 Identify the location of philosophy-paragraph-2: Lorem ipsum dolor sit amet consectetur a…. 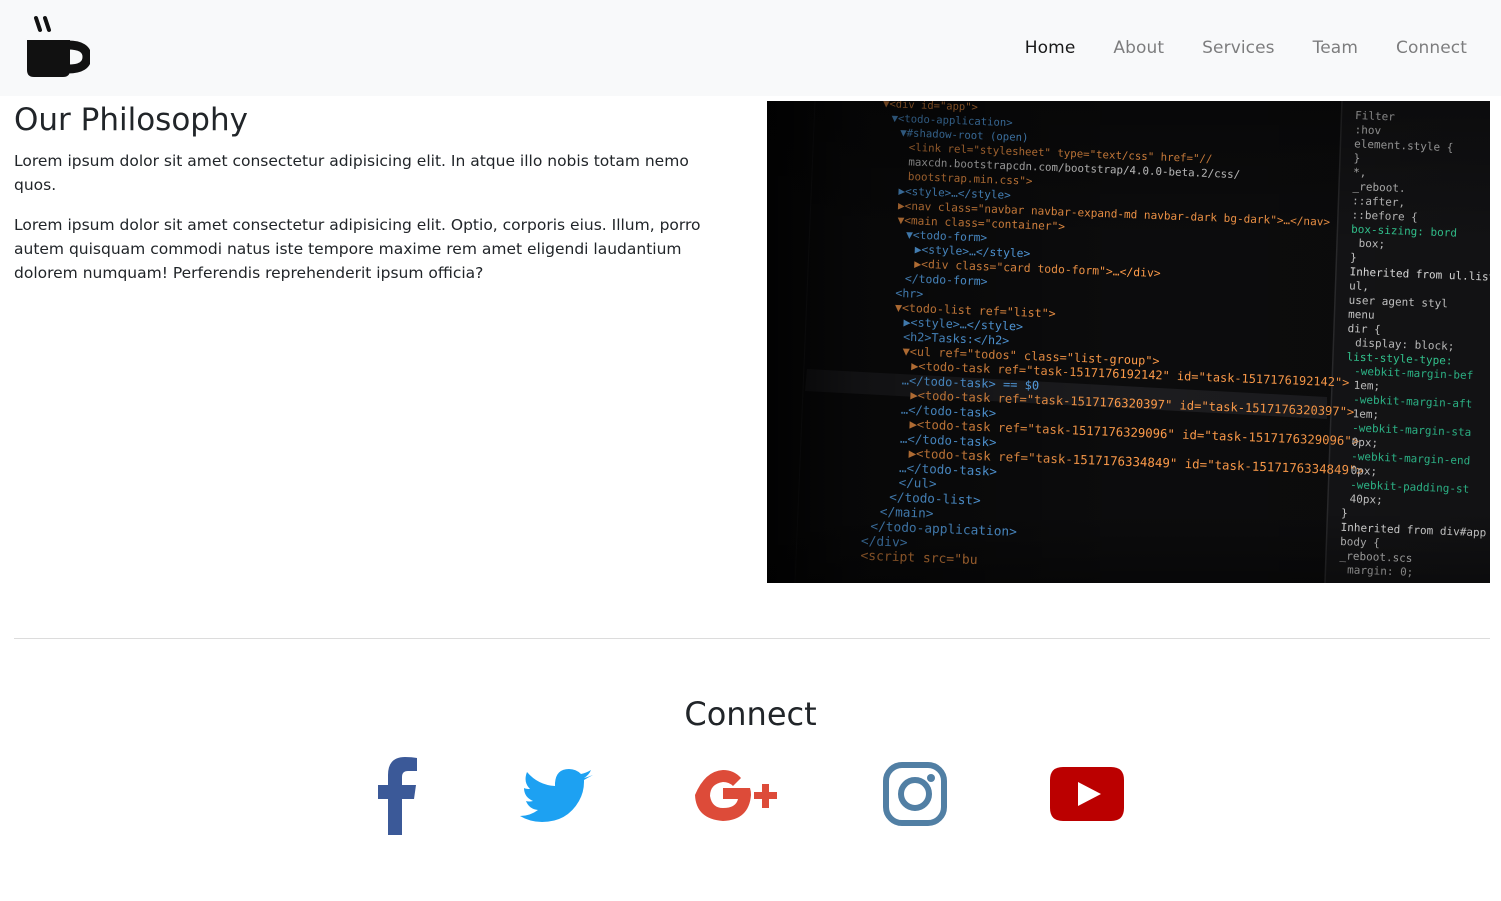
(357, 249).